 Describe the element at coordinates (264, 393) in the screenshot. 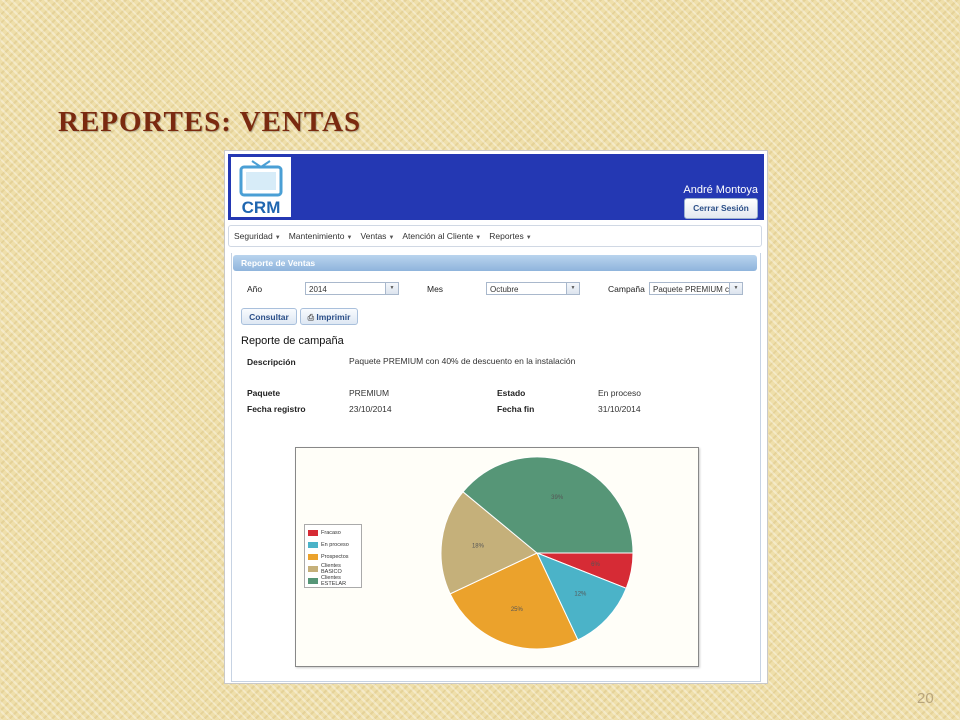

I see `package-label: Paquete` at that location.